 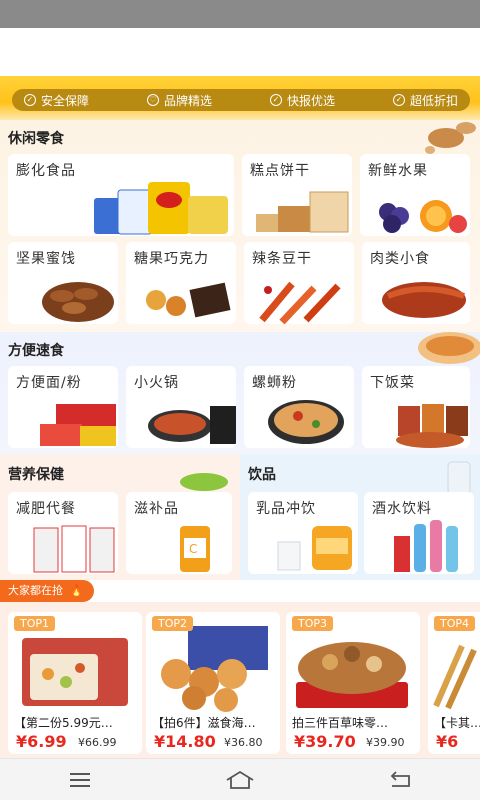 What do you see at coordinates (120, 517) in the screenshot?
I see `section-health: 营养保健 减肥代餐 滋补品 C` at bounding box center [120, 517].